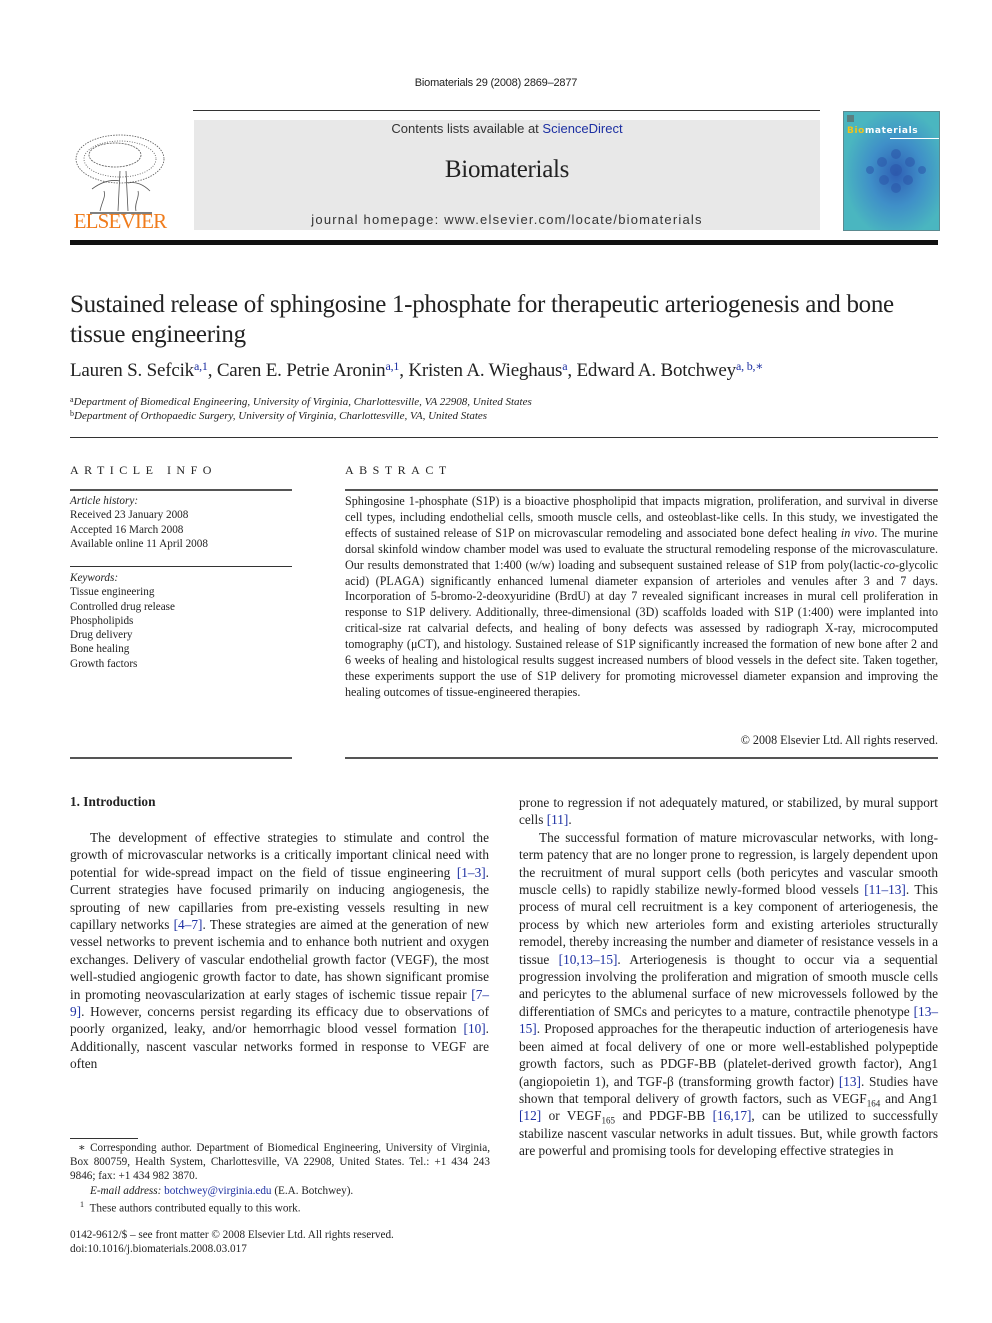 This screenshot has width=992, height=1323. What do you see at coordinates (564, 366) in the screenshot?
I see `author-affil-mark: a` at bounding box center [564, 366].